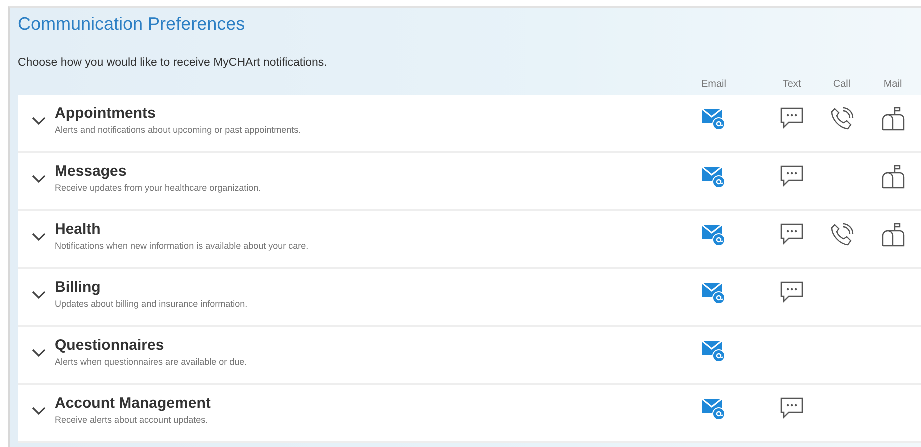  What do you see at coordinates (469, 182) in the screenshot?
I see `preference-row: Messages Receive updates from your healthcare organization.` at bounding box center [469, 182].